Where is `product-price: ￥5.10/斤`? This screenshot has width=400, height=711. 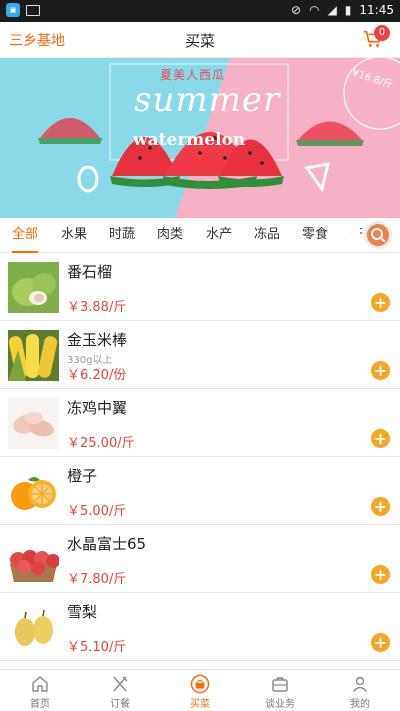
product-price: ￥5.10/斤 is located at coordinates (97, 647).